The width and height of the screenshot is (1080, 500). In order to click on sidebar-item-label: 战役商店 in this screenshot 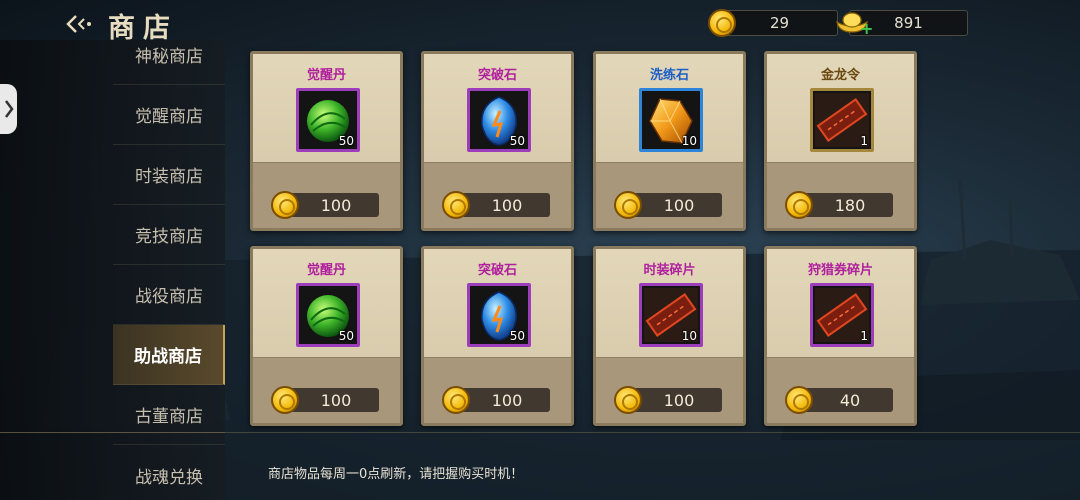, I will do `click(169, 297)`.